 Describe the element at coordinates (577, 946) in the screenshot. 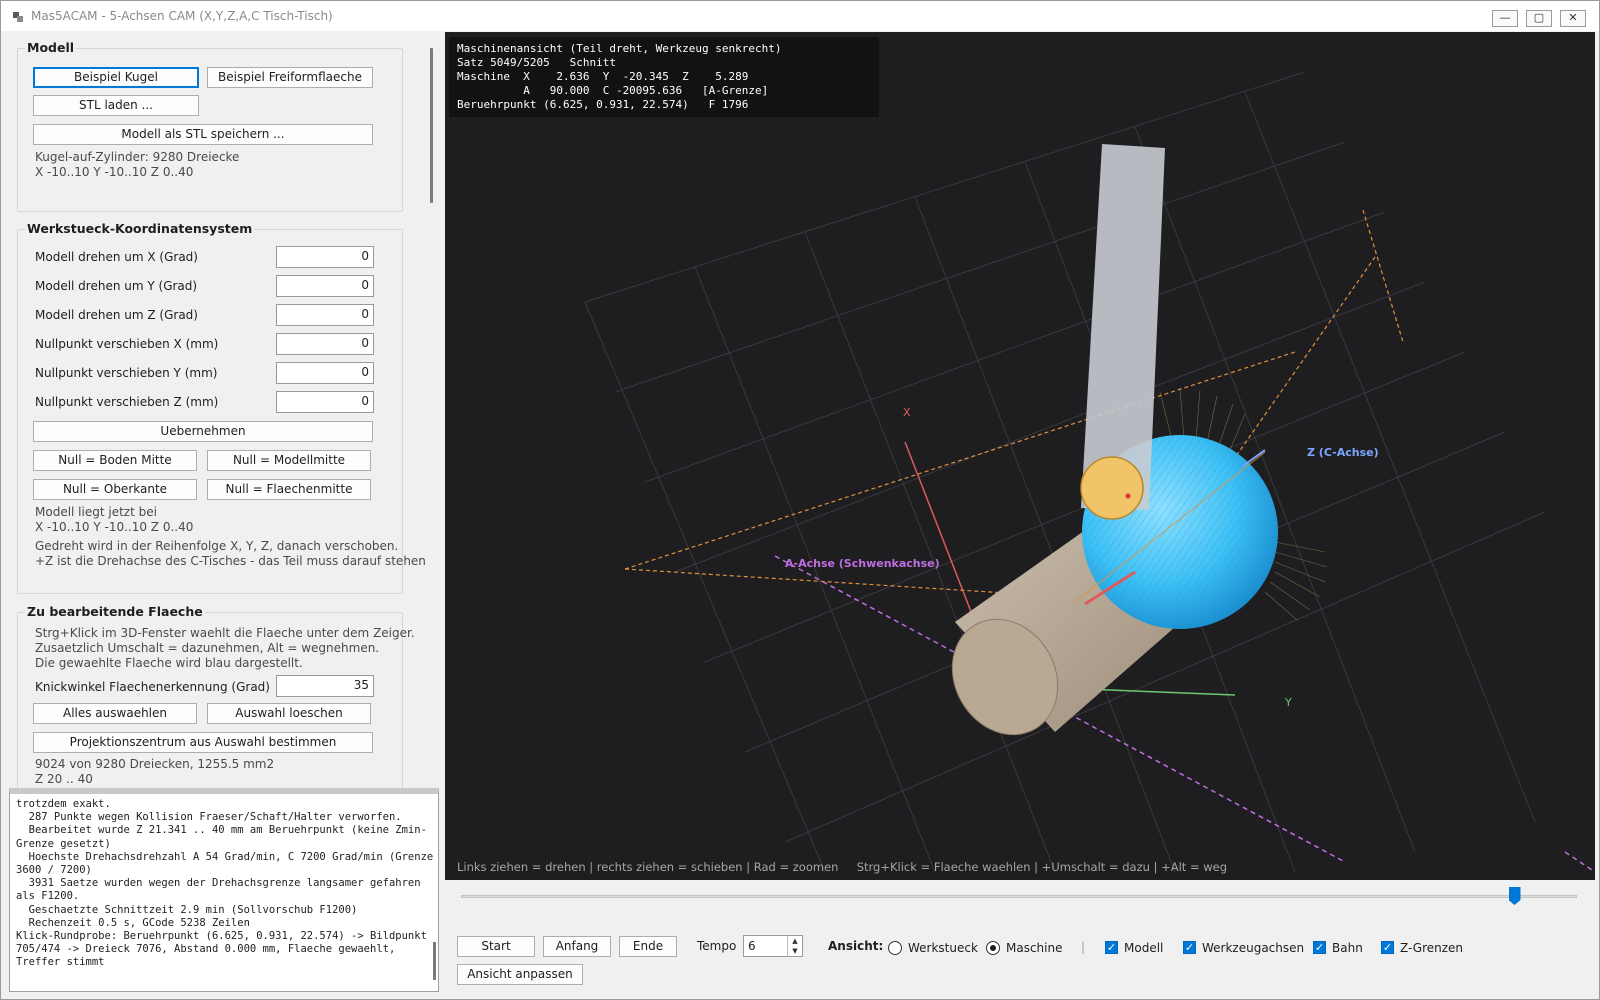

I see `anfang-button: Anfang` at that location.